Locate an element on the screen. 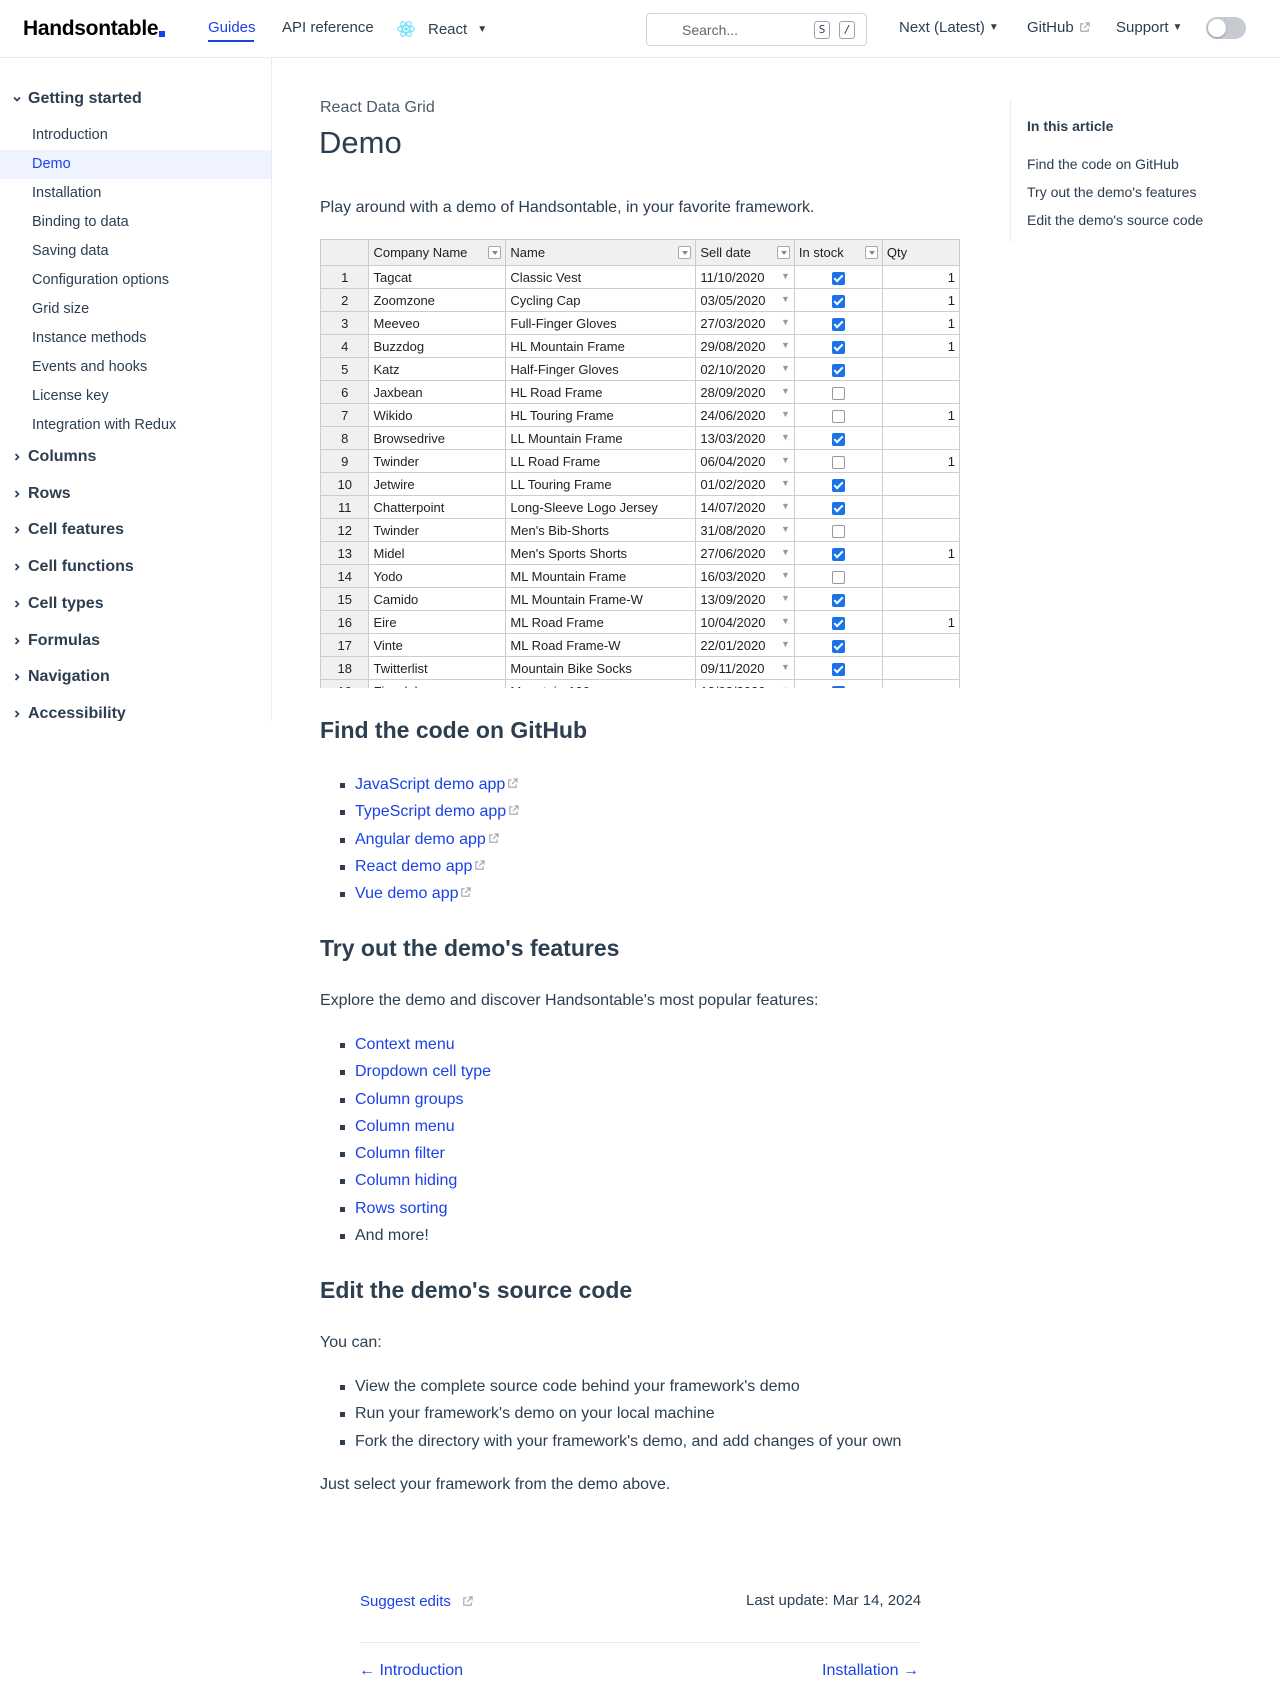 Image resolution: width=1280 pixels, height=1706 pixels. link-angular-demo-app: Angular demo app is located at coordinates (420, 839).